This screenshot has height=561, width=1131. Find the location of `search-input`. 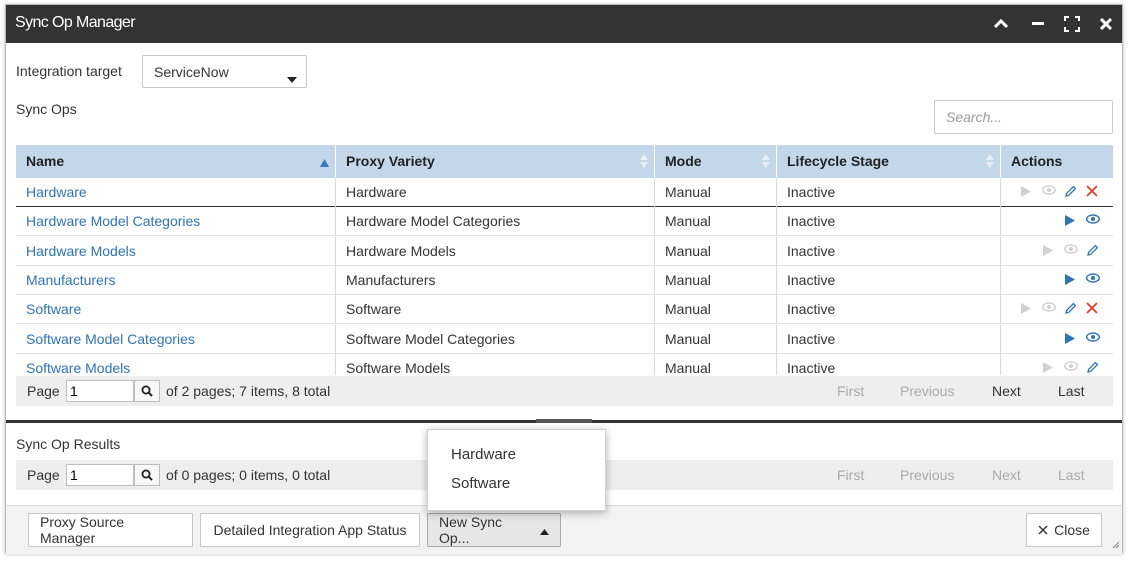

search-input is located at coordinates (1023, 117).